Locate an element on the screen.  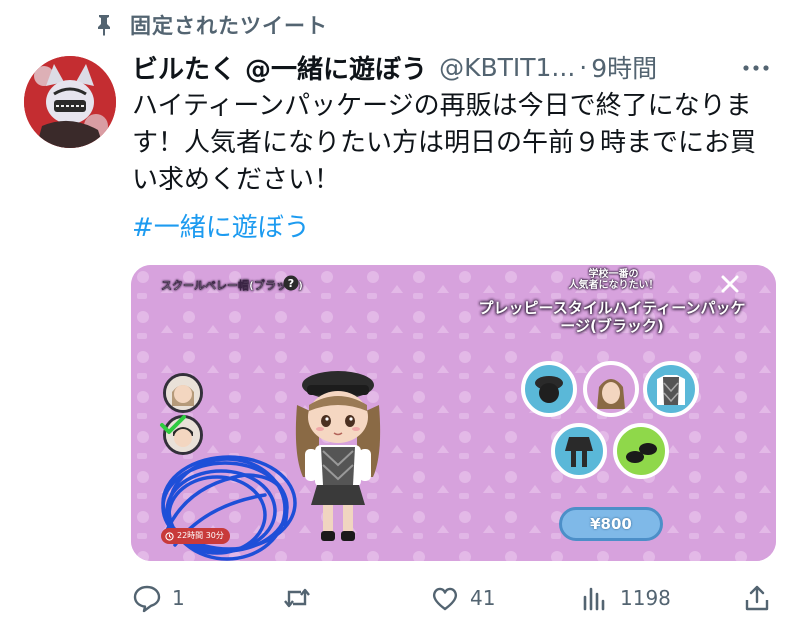
avatar is located at coordinates (70, 102).